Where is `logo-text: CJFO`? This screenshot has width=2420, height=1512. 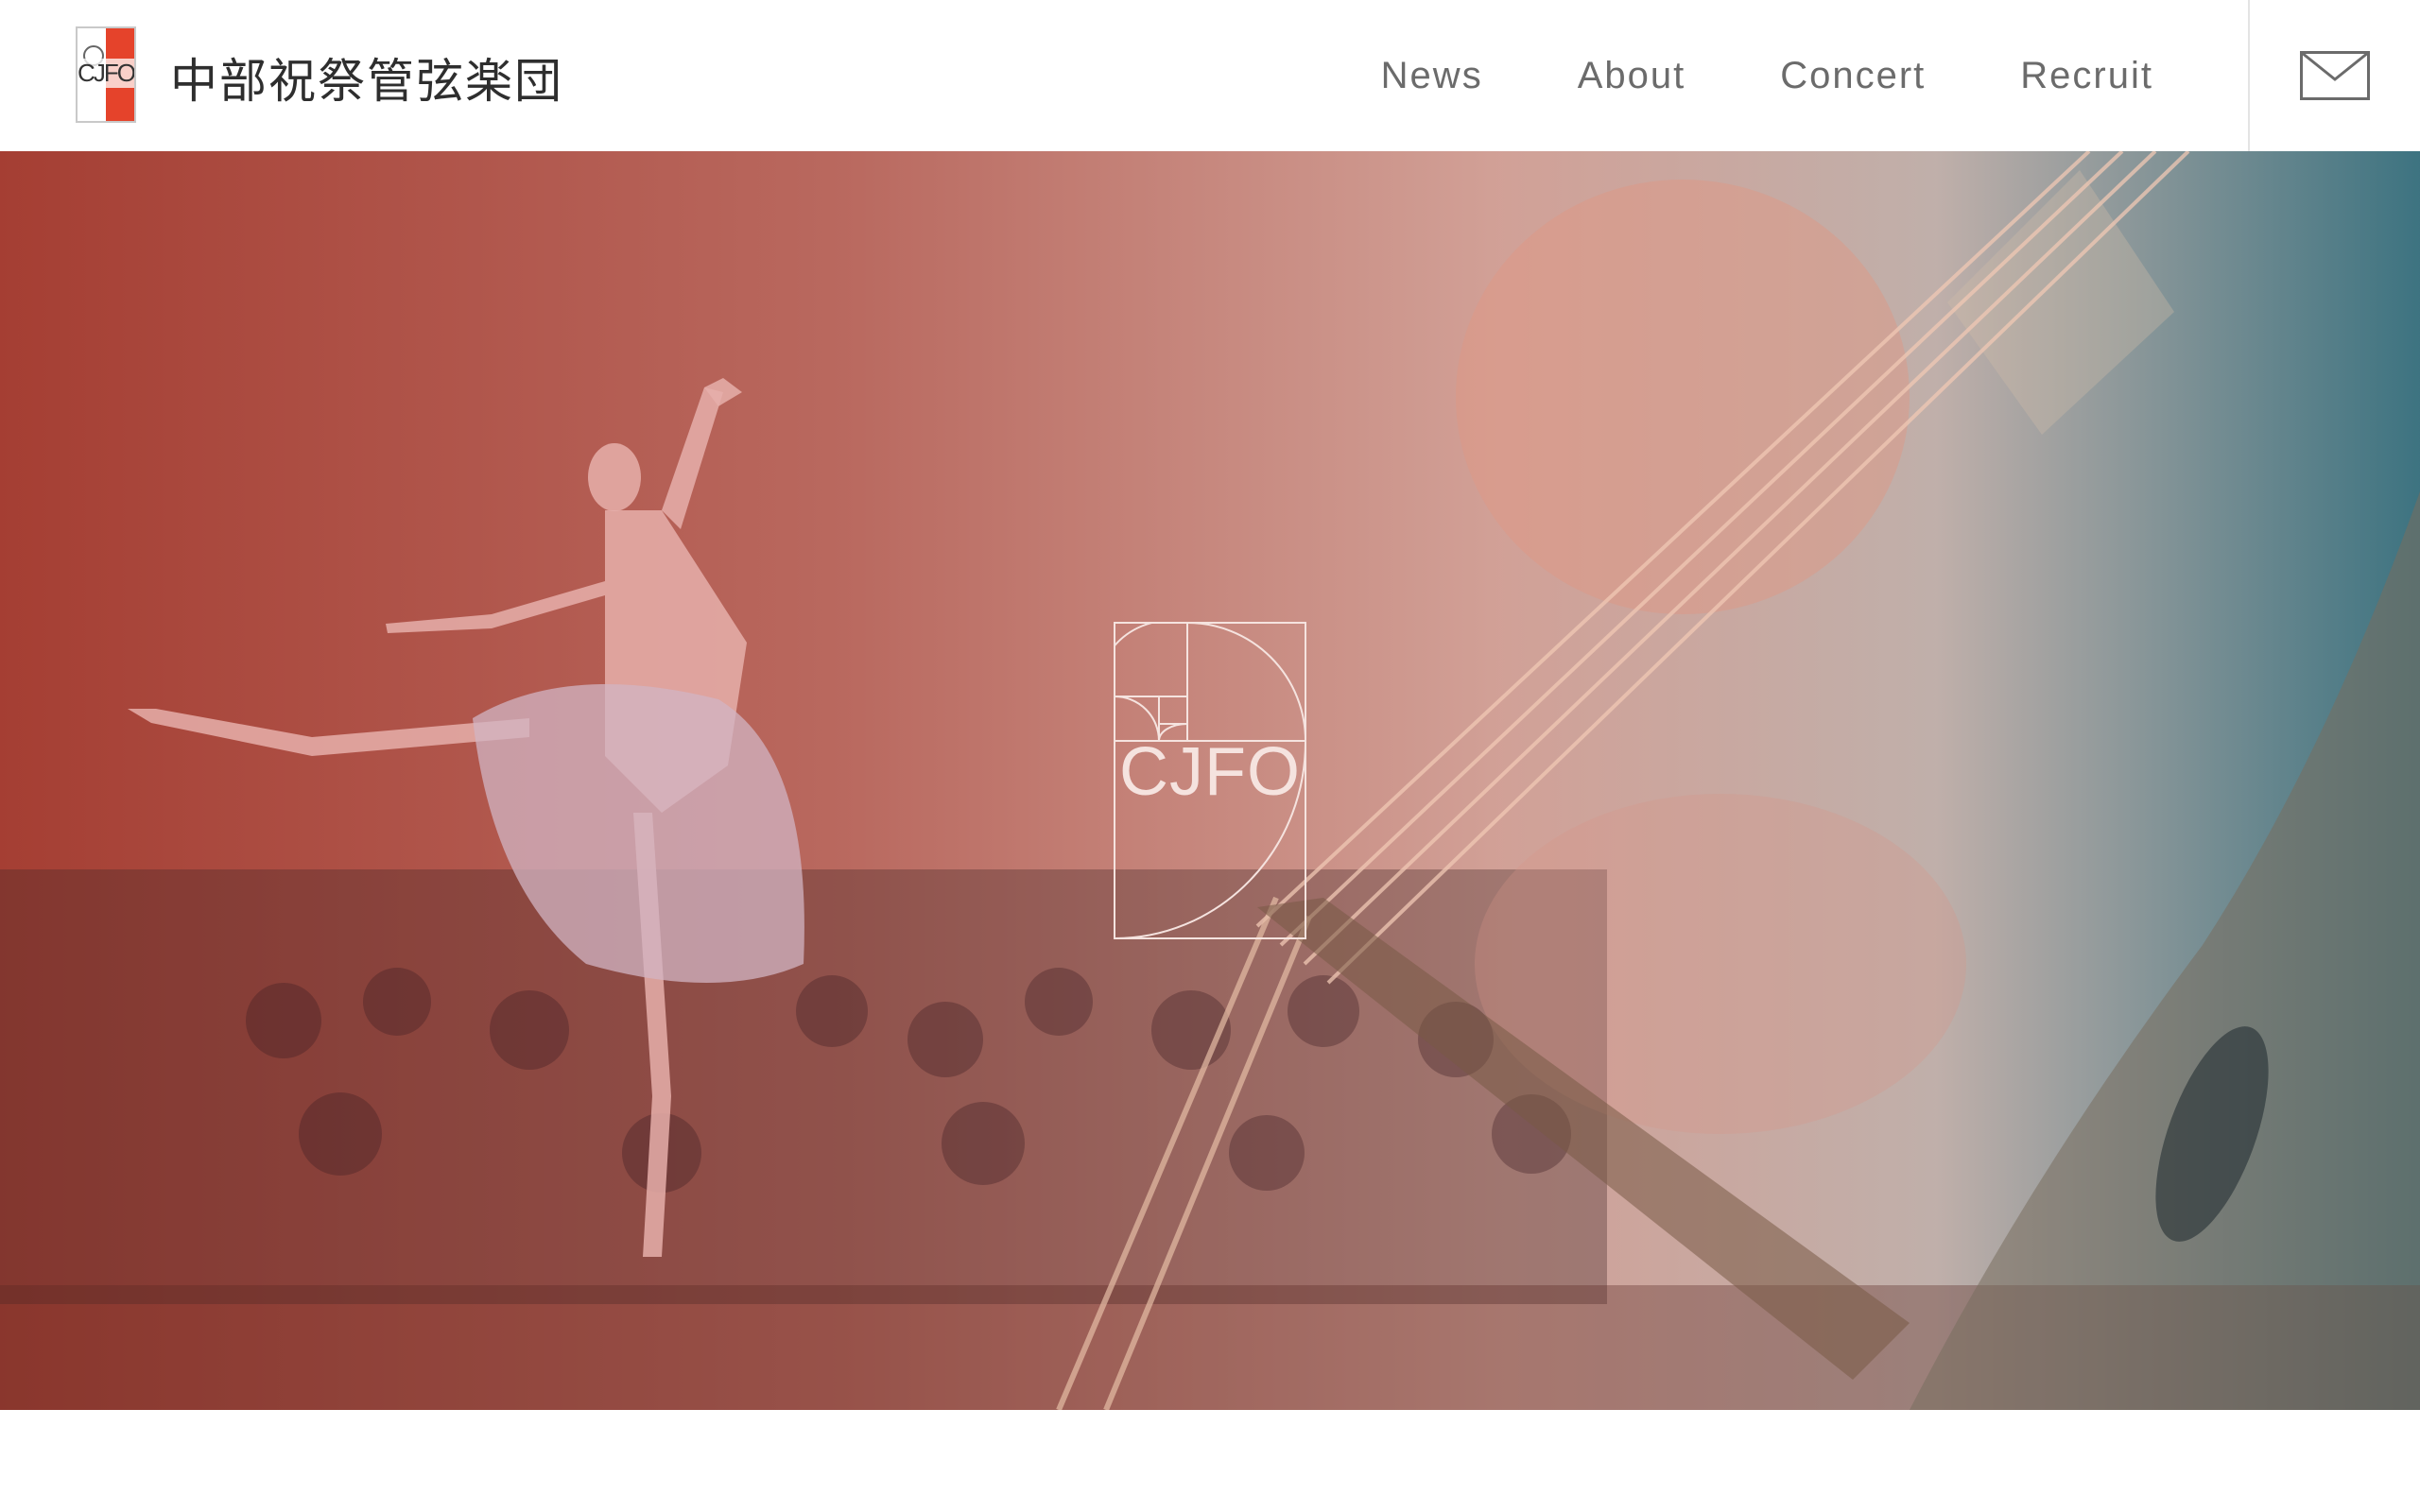 logo-text: CJFO is located at coordinates (106, 73).